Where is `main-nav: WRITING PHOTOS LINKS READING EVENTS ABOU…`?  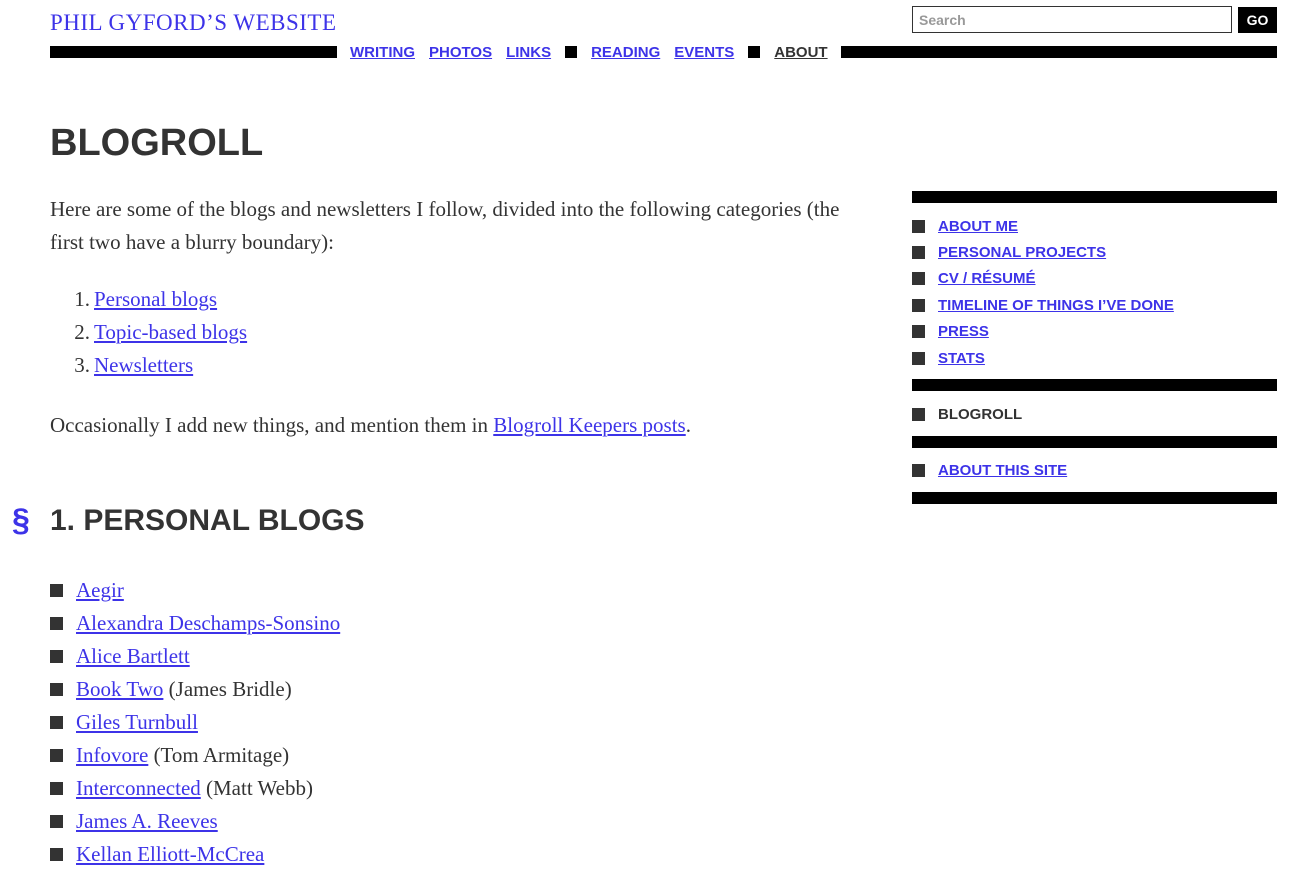
main-nav: WRITING PHOTOS LINKS READING EVENTS ABOU… is located at coordinates (663, 52).